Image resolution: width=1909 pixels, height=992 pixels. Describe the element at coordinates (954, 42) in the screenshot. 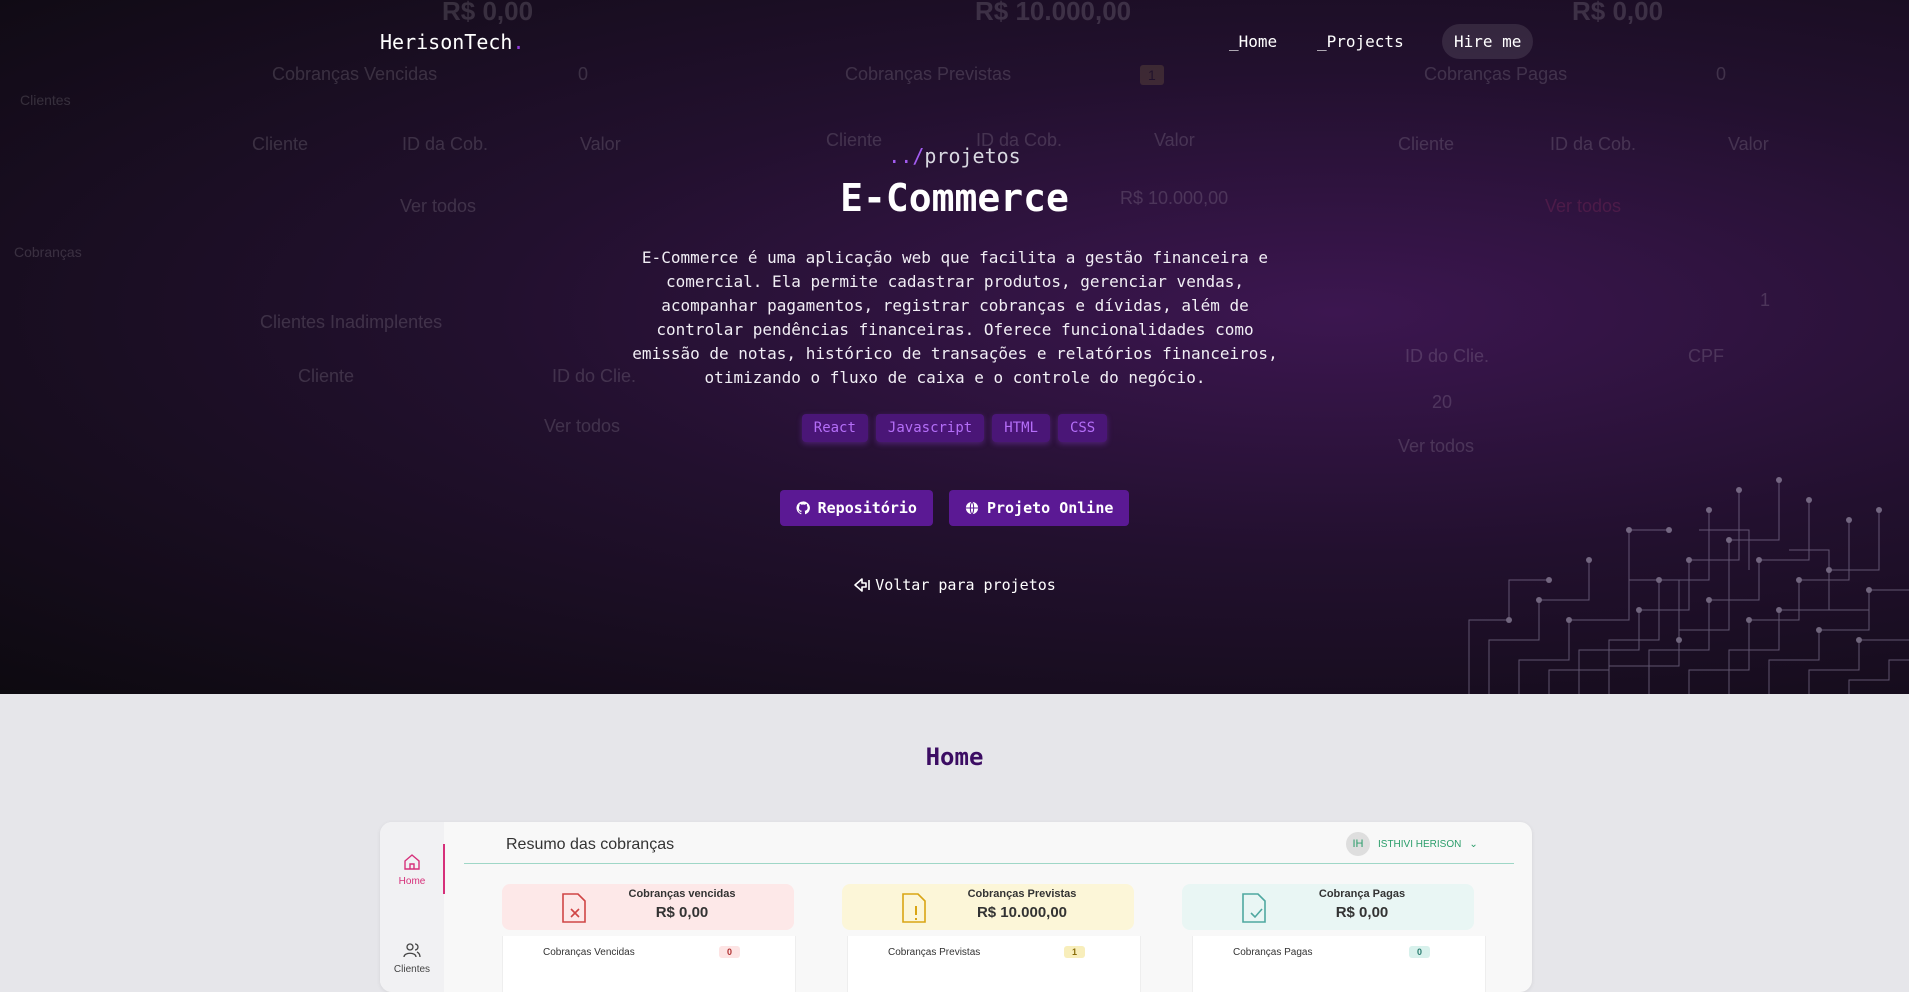

I see `top-navbar: HerisonTech. _Home _Projects Hire me` at that location.